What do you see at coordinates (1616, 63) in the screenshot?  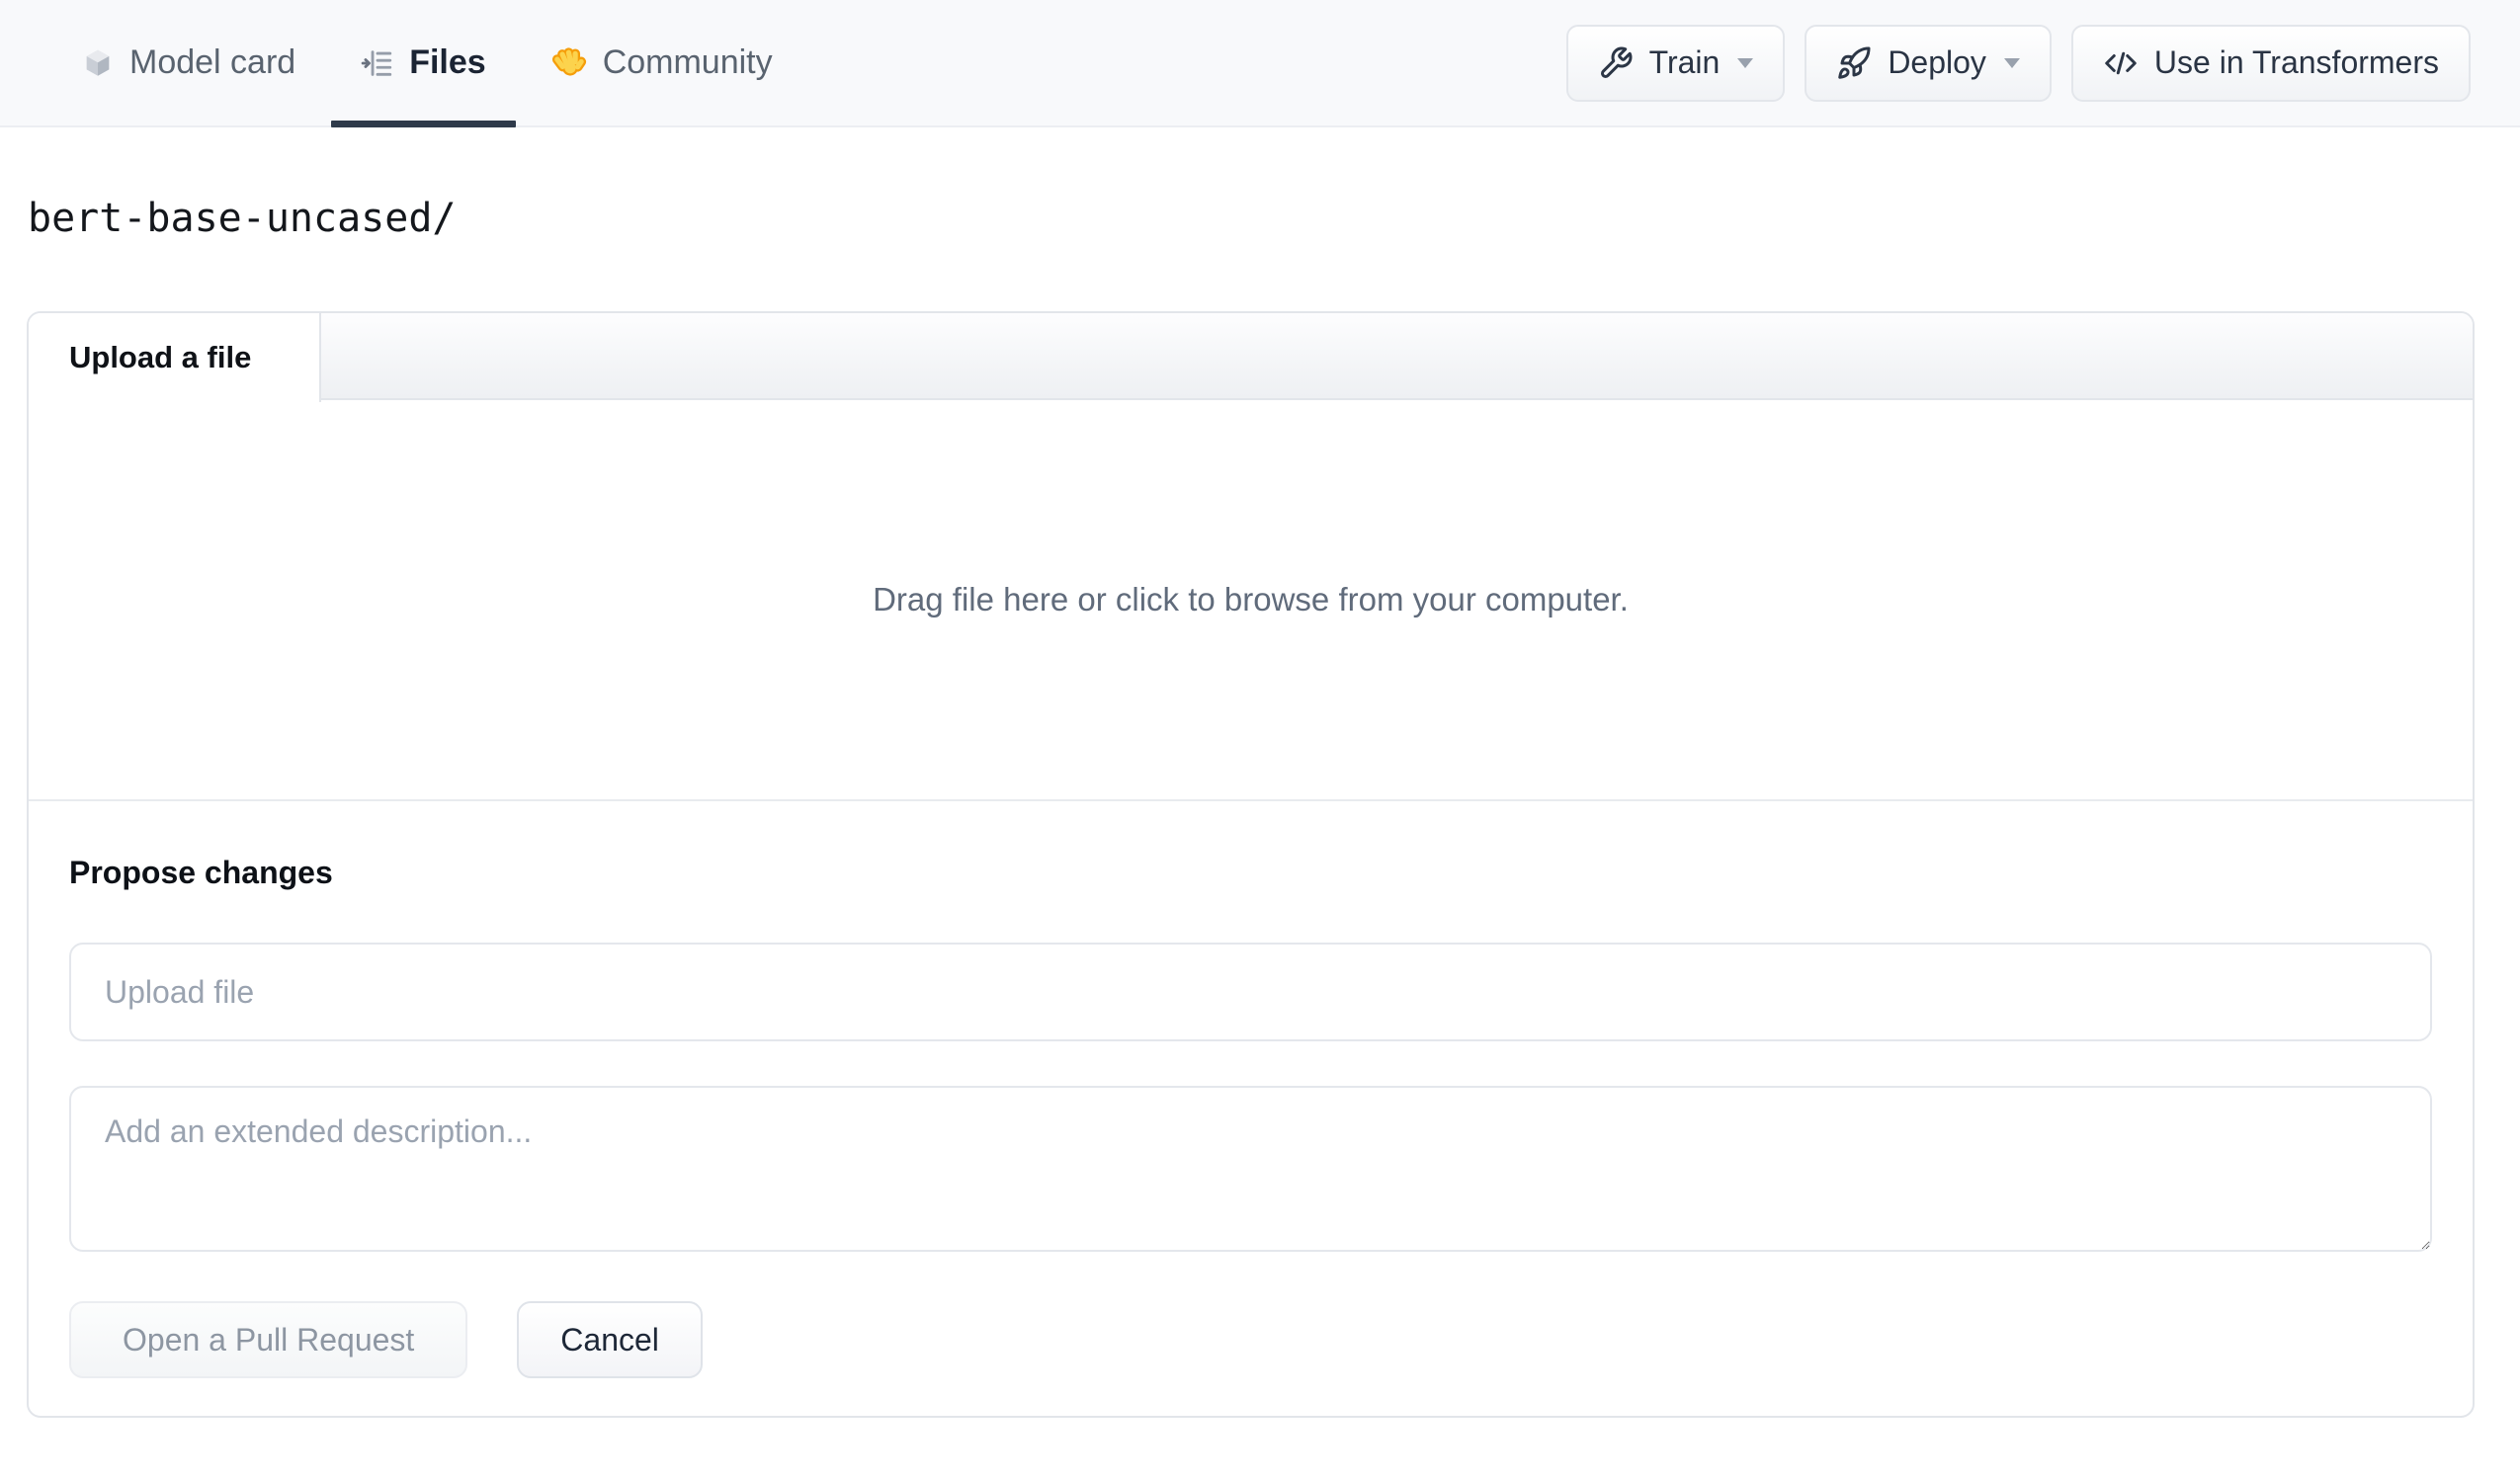 I see `wrench-icon` at bounding box center [1616, 63].